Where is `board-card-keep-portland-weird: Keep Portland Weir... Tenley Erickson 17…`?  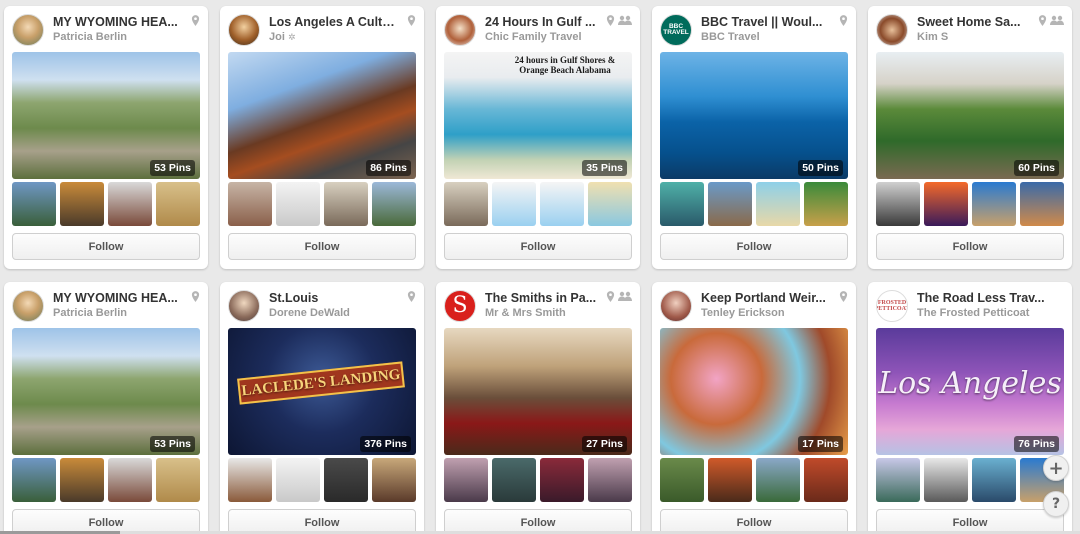
board-card-keep-portland-weird: Keep Portland Weir... Tenley Erickson 17… is located at coordinates (754, 408).